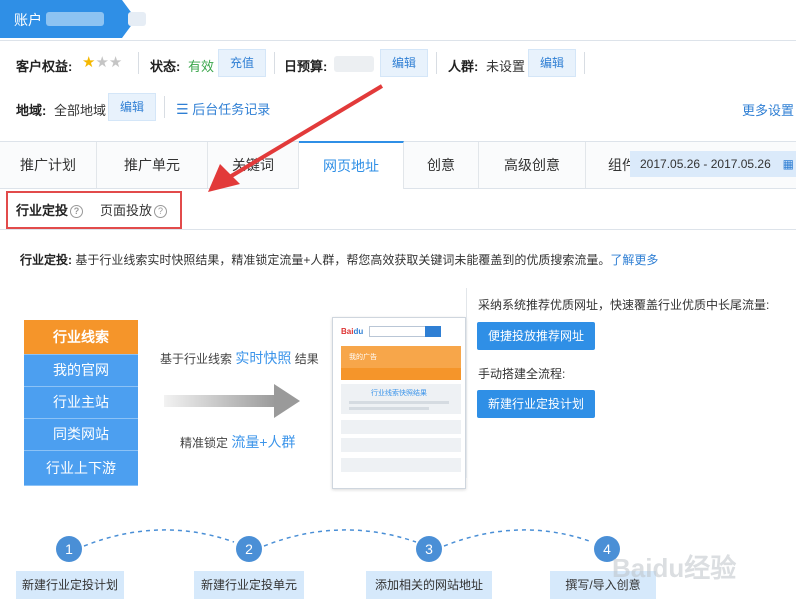 Image resolution: width=796 pixels, height=616 pixels. Describe the element at coordinates (674, 568) in the screenshot. I see `watermark: Baidu经验` at that location.